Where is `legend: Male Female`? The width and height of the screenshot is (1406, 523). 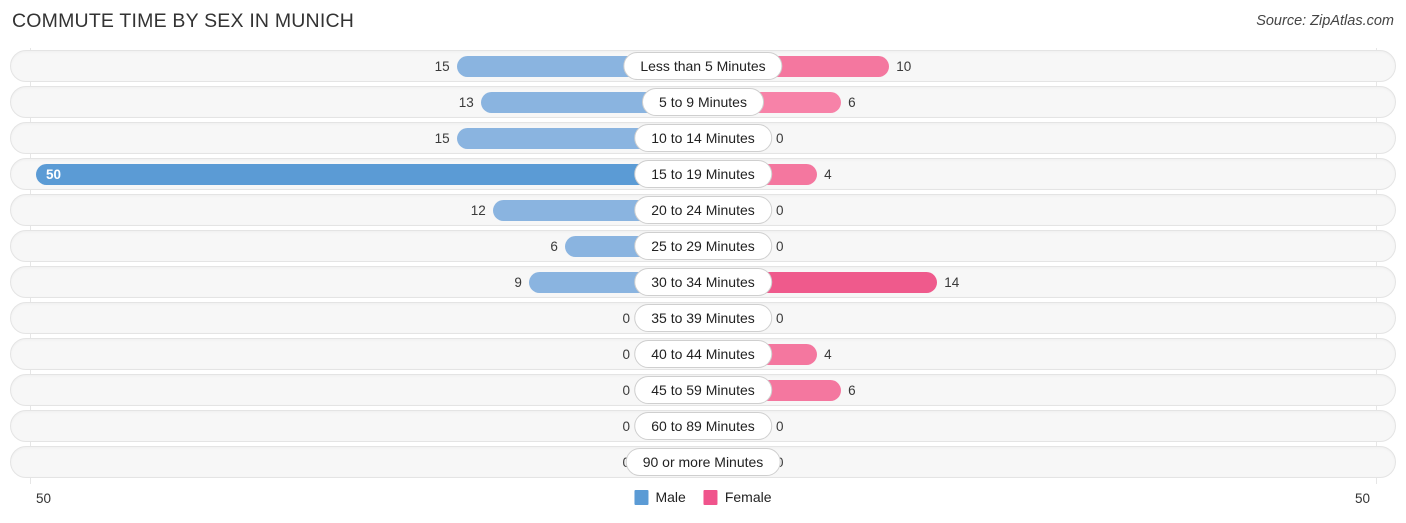 legend: Male Female is located at coordinates (703, 497).